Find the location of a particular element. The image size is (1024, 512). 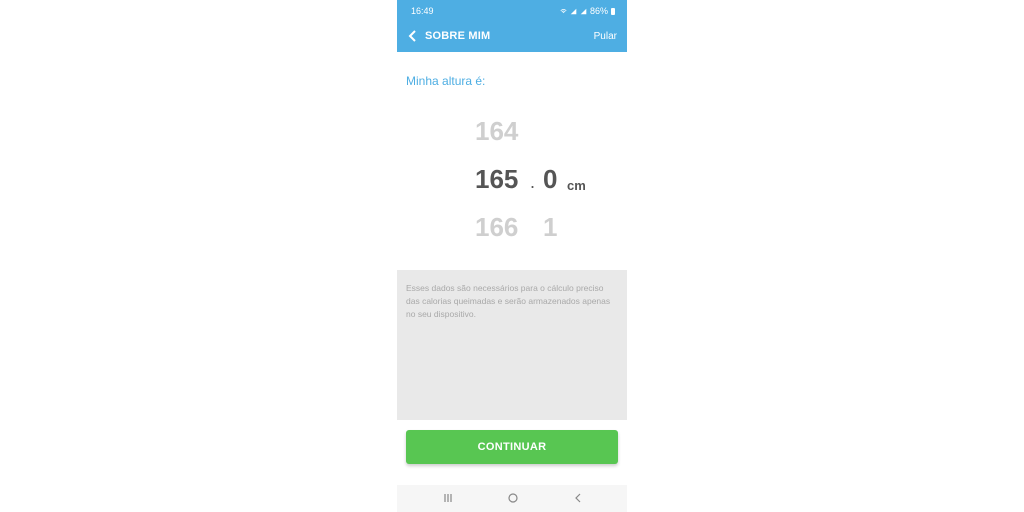

integer-prev-value: 164 is located at coordinates (496, 131).